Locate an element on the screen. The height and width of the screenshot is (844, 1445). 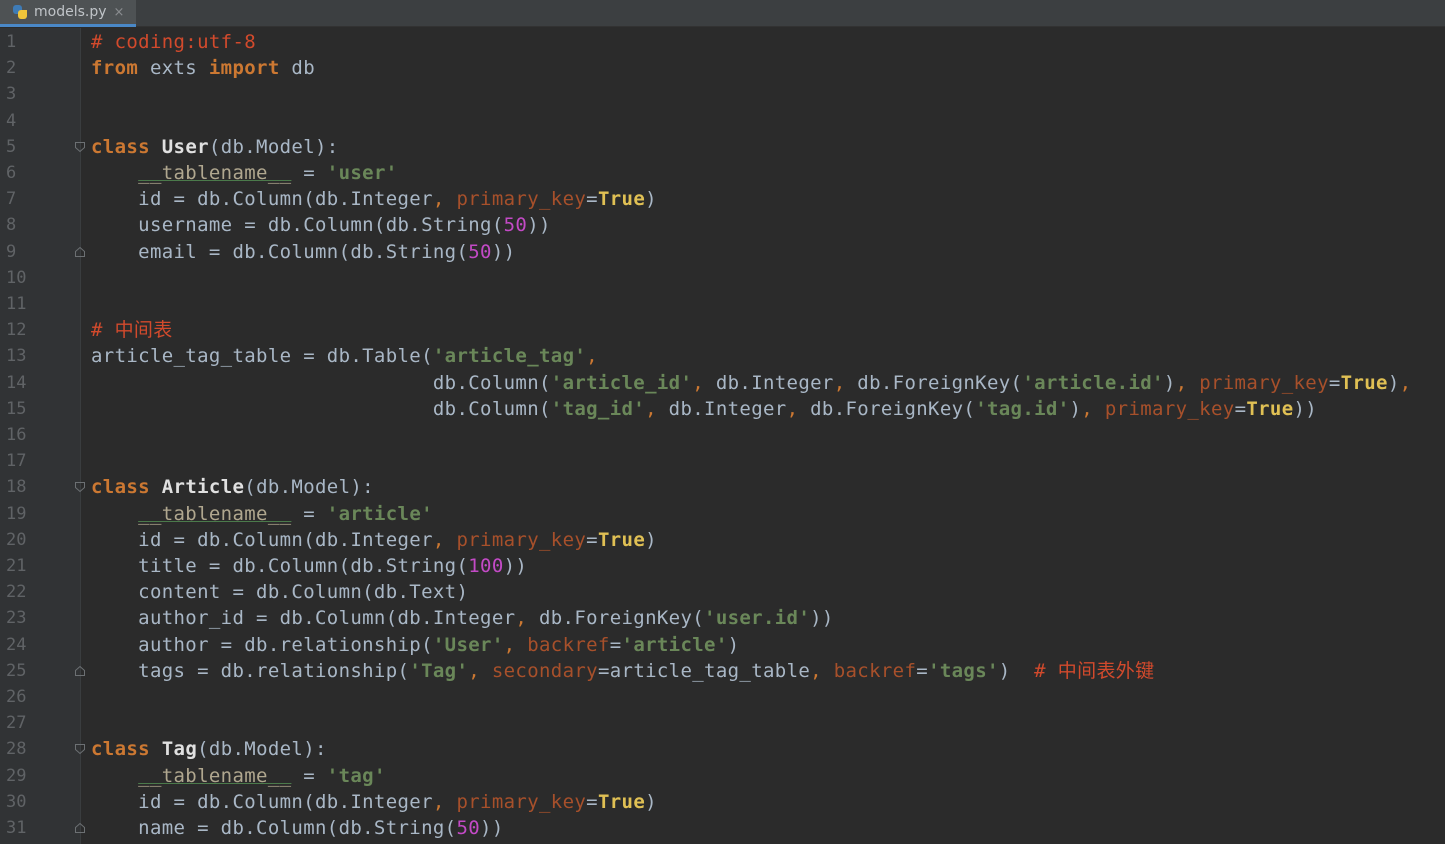
code-line: 21 title = db.Column(db.String(100)) is located at coordinates (722, 566).